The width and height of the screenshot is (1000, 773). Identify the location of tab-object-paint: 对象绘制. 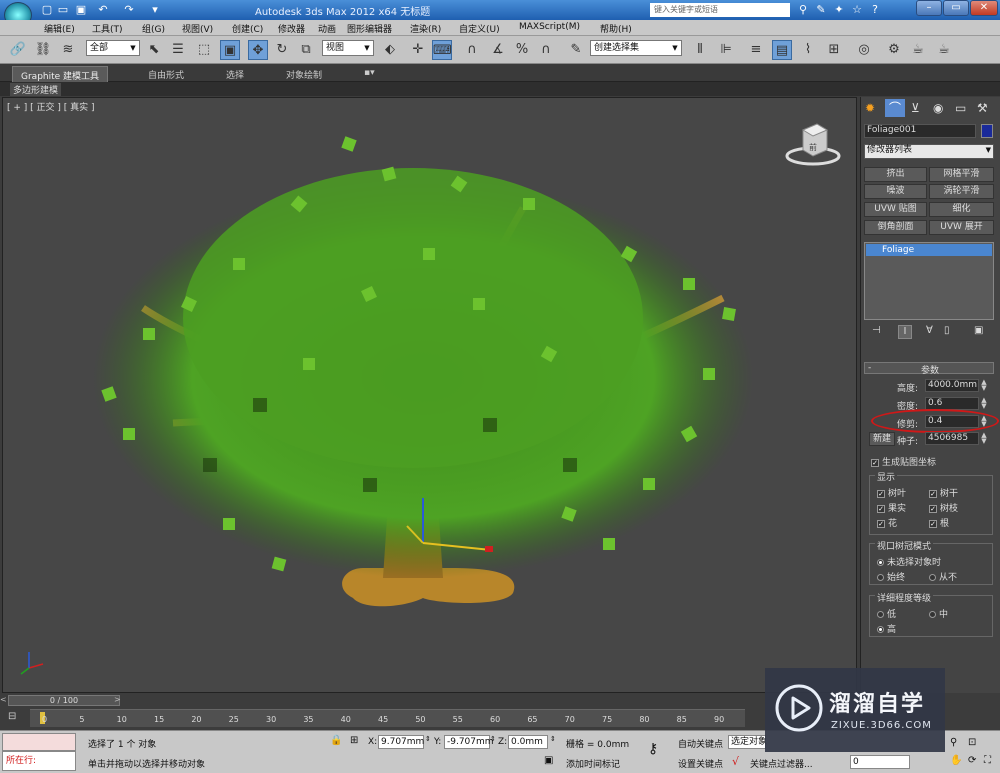
(304, 74).